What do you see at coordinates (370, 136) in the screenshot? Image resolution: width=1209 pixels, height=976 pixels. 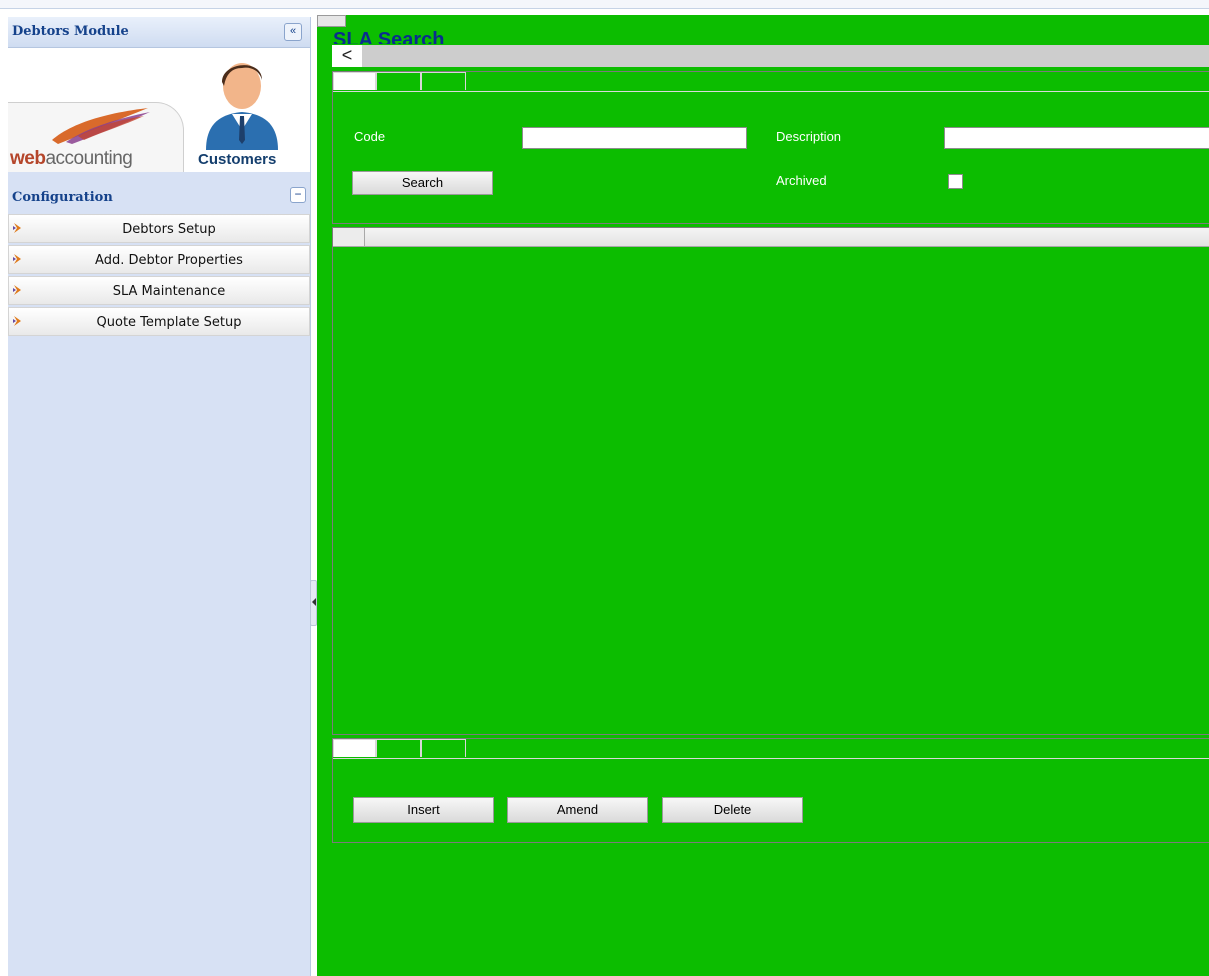 I see `code-label: Code` at bounding box center [370, 136].